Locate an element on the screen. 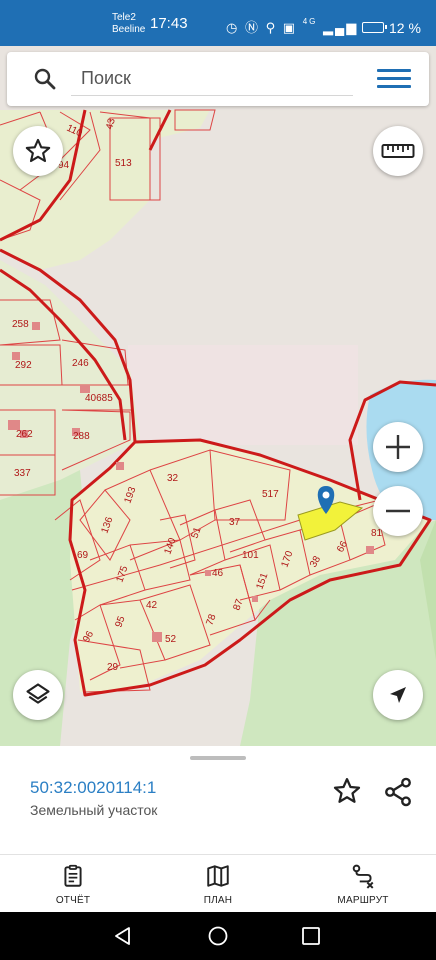 This screenshot has height=960, width=436. zoom-out-button is located at coordinates (398, 511).